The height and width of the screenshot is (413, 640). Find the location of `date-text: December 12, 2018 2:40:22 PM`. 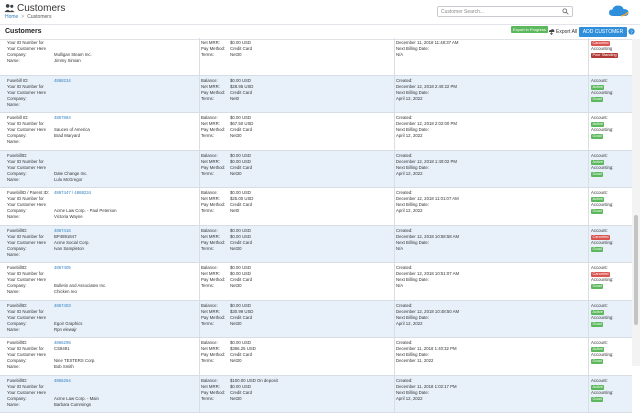

date-text: December 12, 2018 2:40:22 PM is located at coordinates (426, 87).